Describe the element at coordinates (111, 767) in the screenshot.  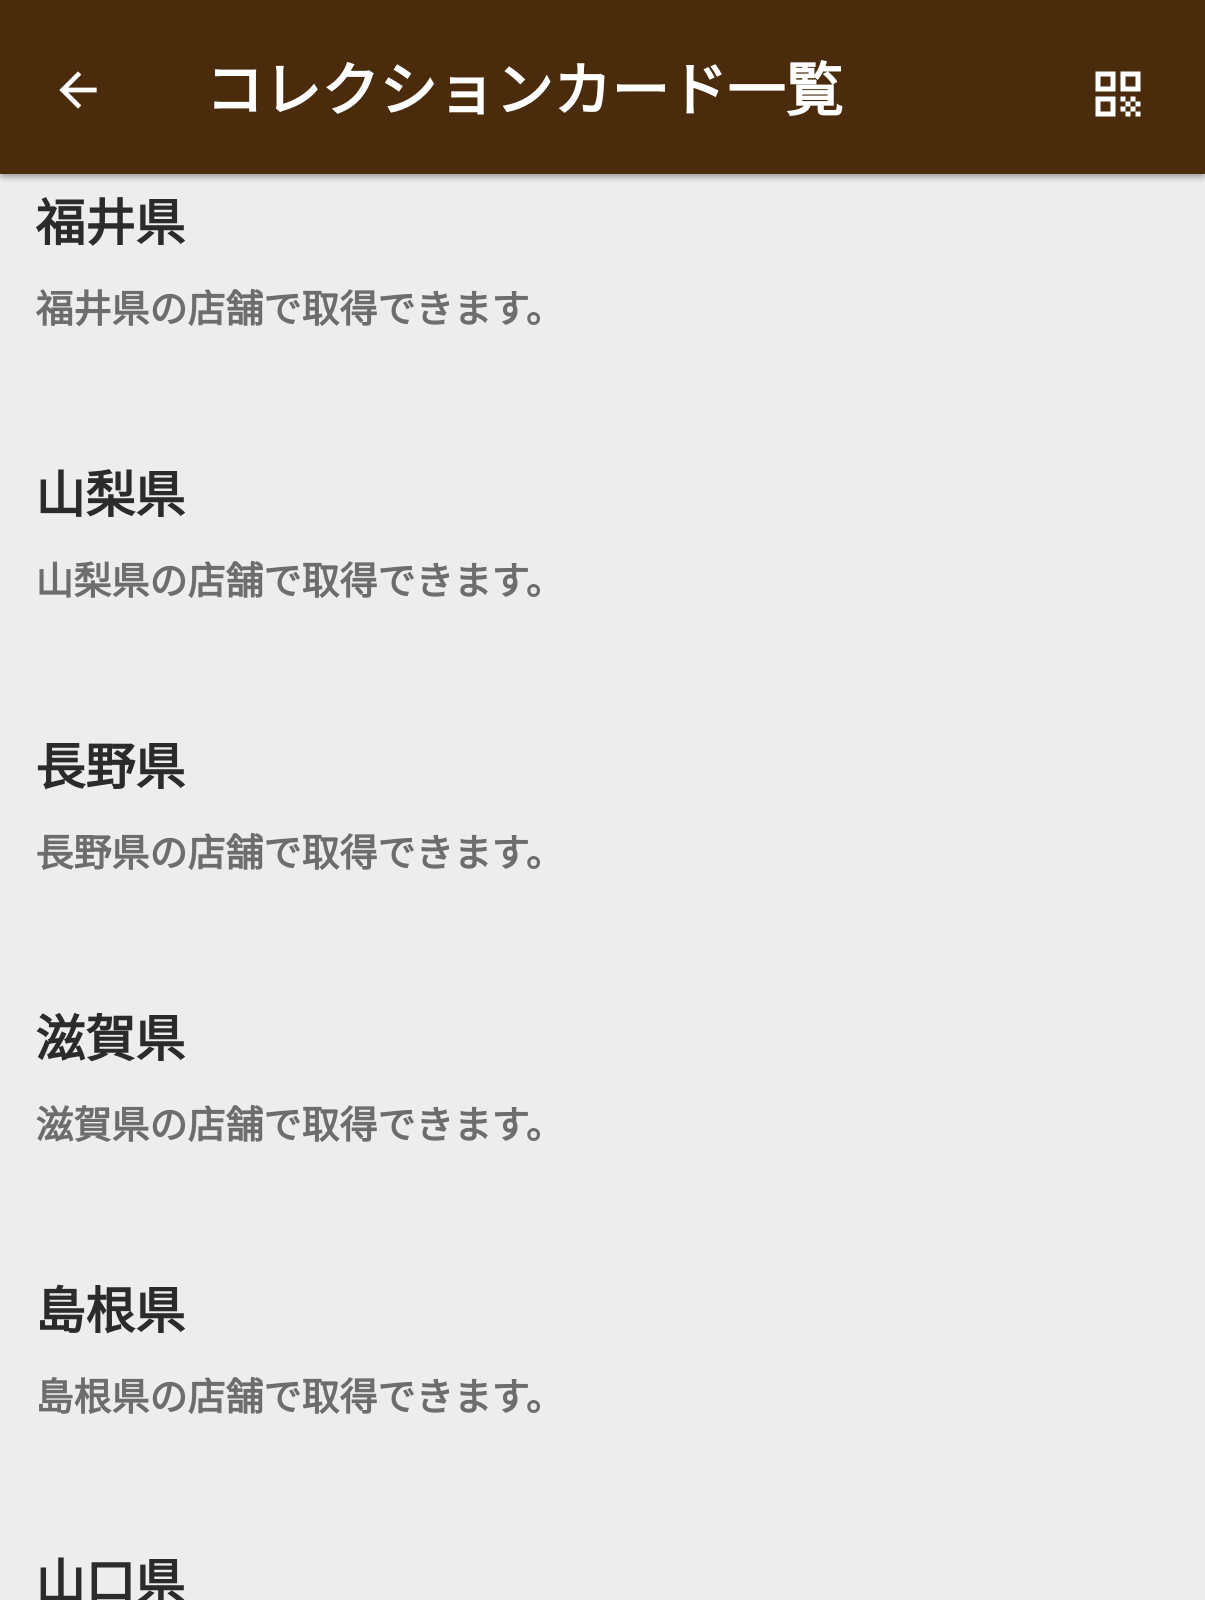
I see `list-item-title: 長野県` at that location.